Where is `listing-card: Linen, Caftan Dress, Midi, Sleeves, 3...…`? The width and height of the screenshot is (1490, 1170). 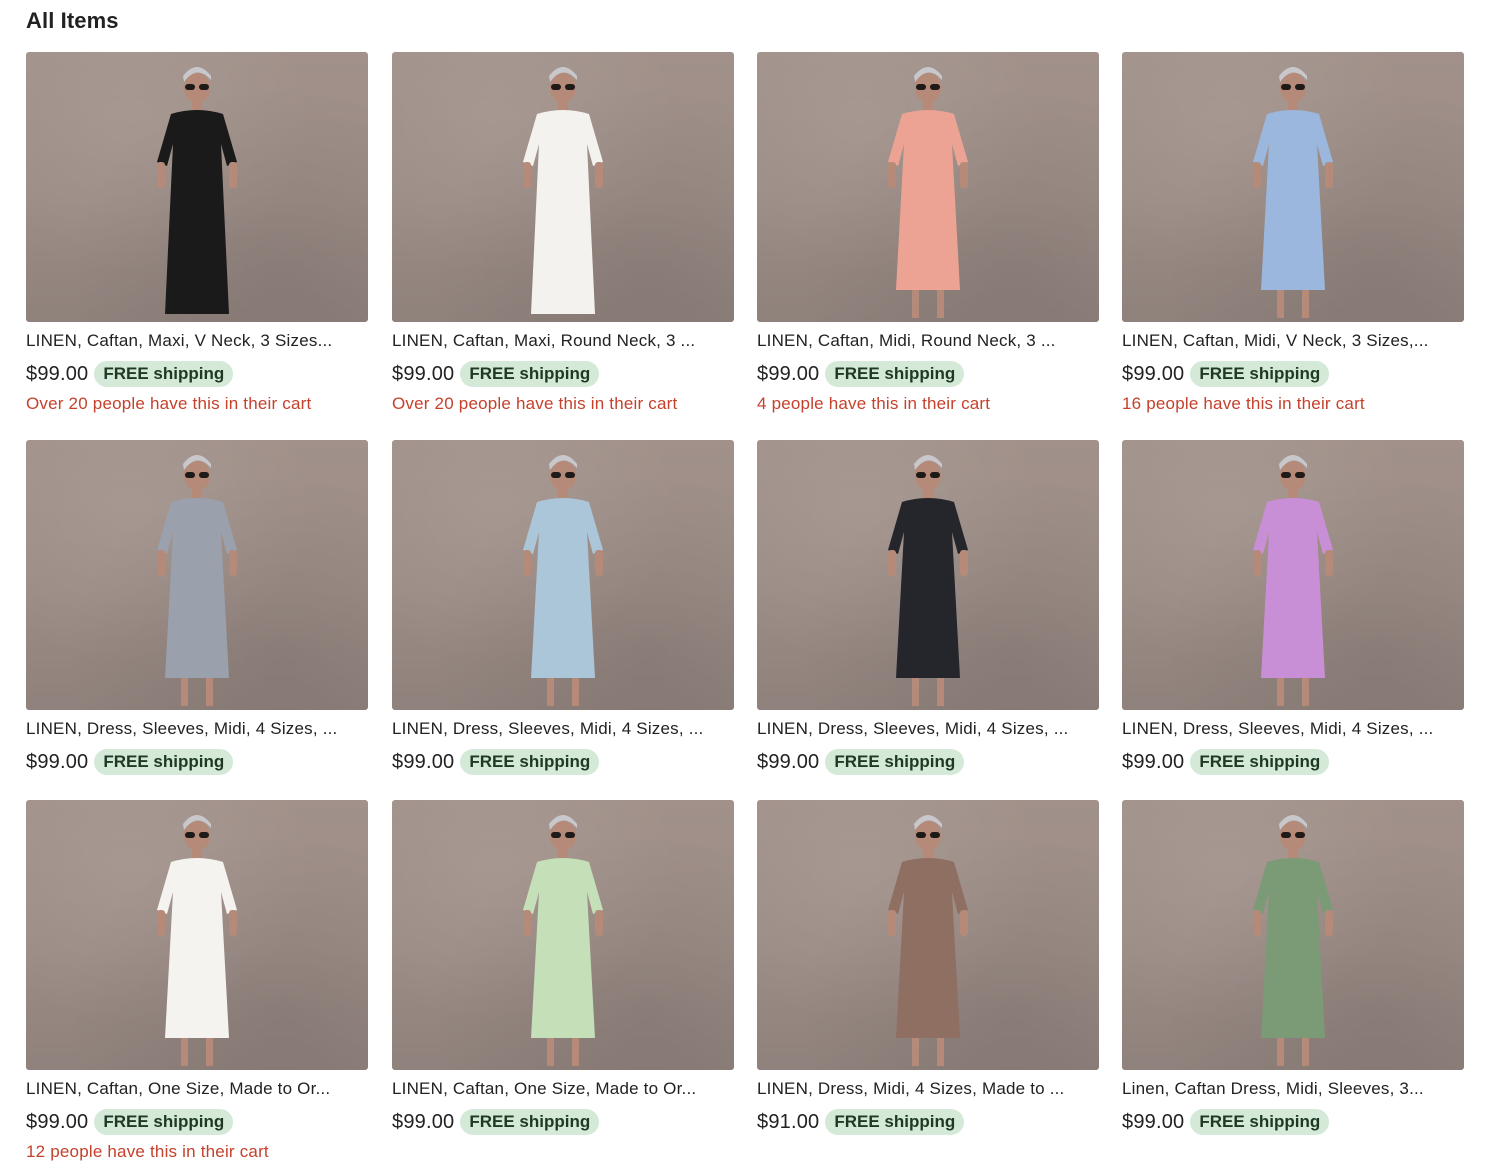
listing-card: Linen, Caftan Dress, Midi, Sleeves, 3...… is located at coordinates (1293, 967).